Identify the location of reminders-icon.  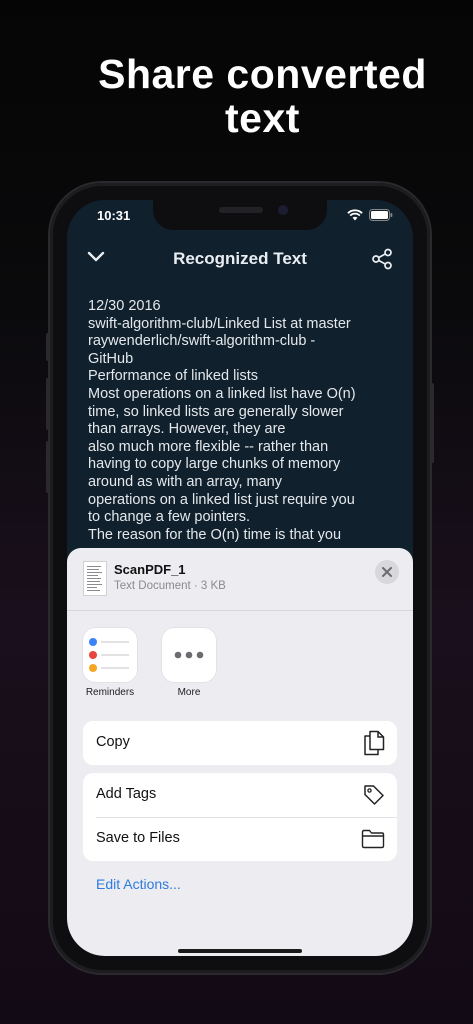
(109, 655).